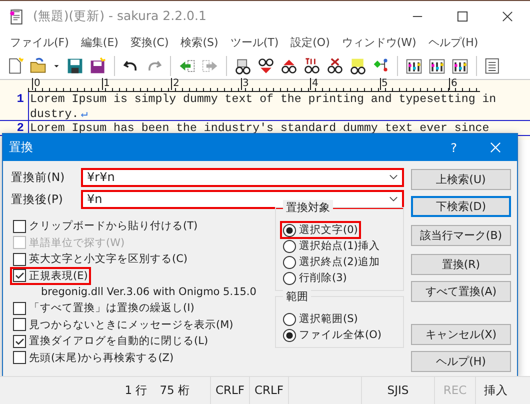 Image resolution: width=530 pixels, height=404 pixels. I want to click on dialog-button: 上検索(U), so click(461, 179).